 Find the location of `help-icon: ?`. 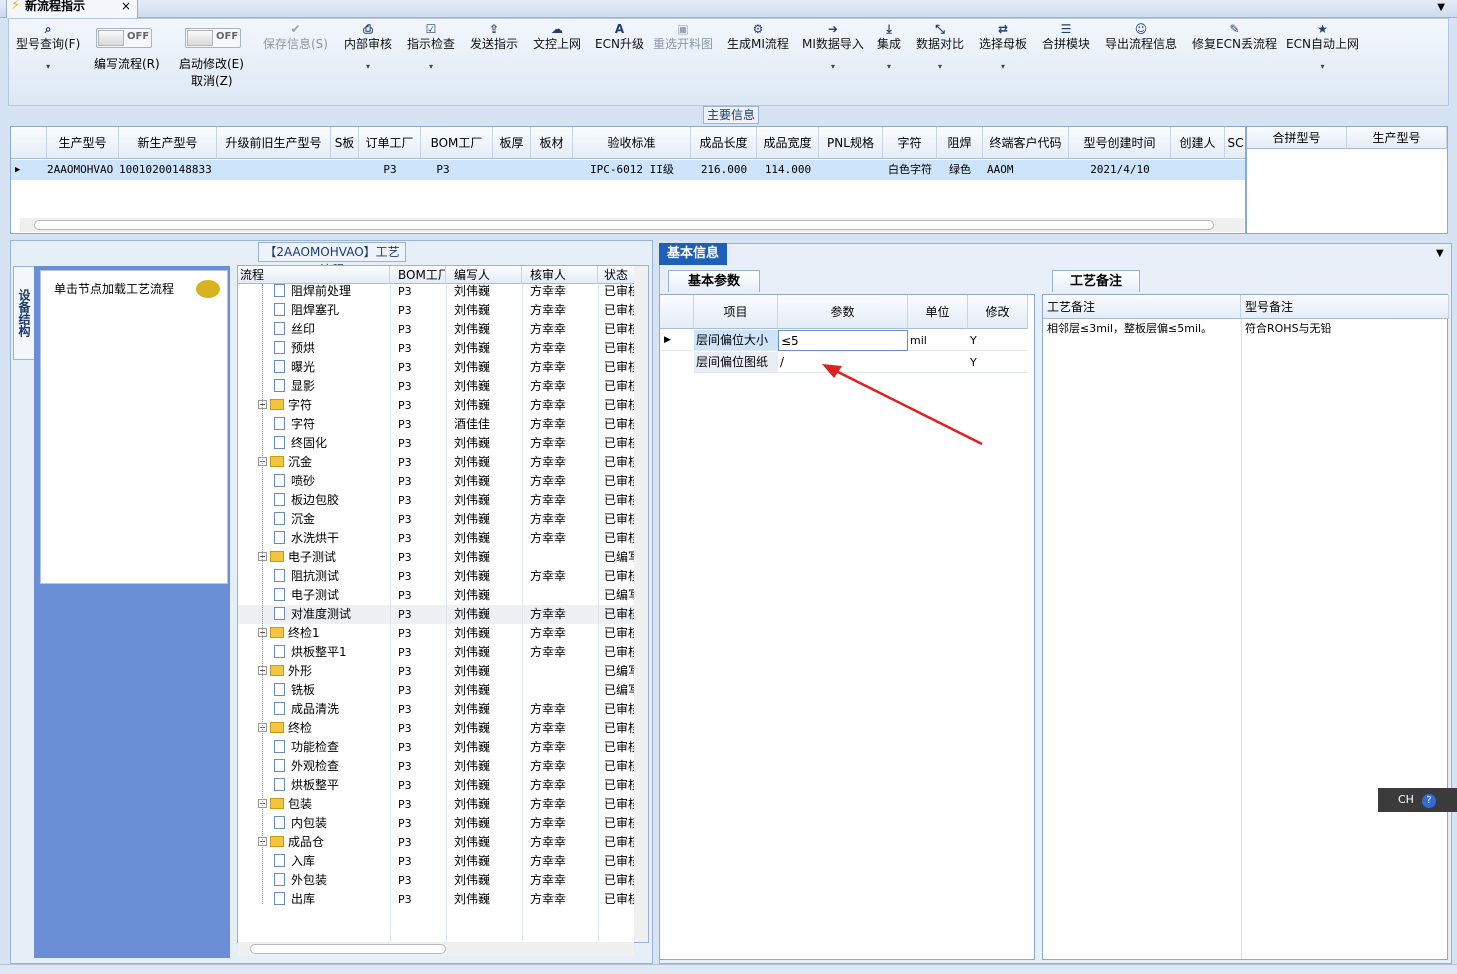

help-icon: ? is located at coordinates (1428, 801).